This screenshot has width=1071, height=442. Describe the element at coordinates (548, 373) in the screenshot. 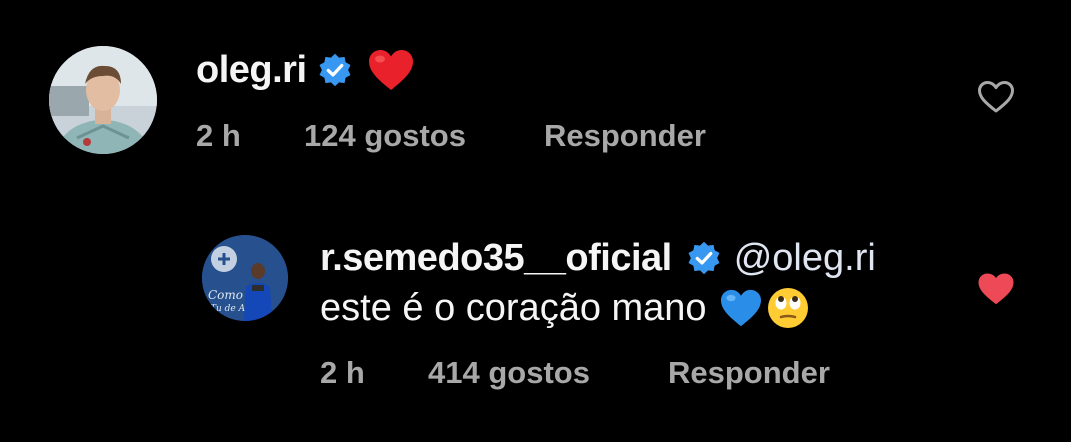

I see `likes-count: 414 gostos` at that location.